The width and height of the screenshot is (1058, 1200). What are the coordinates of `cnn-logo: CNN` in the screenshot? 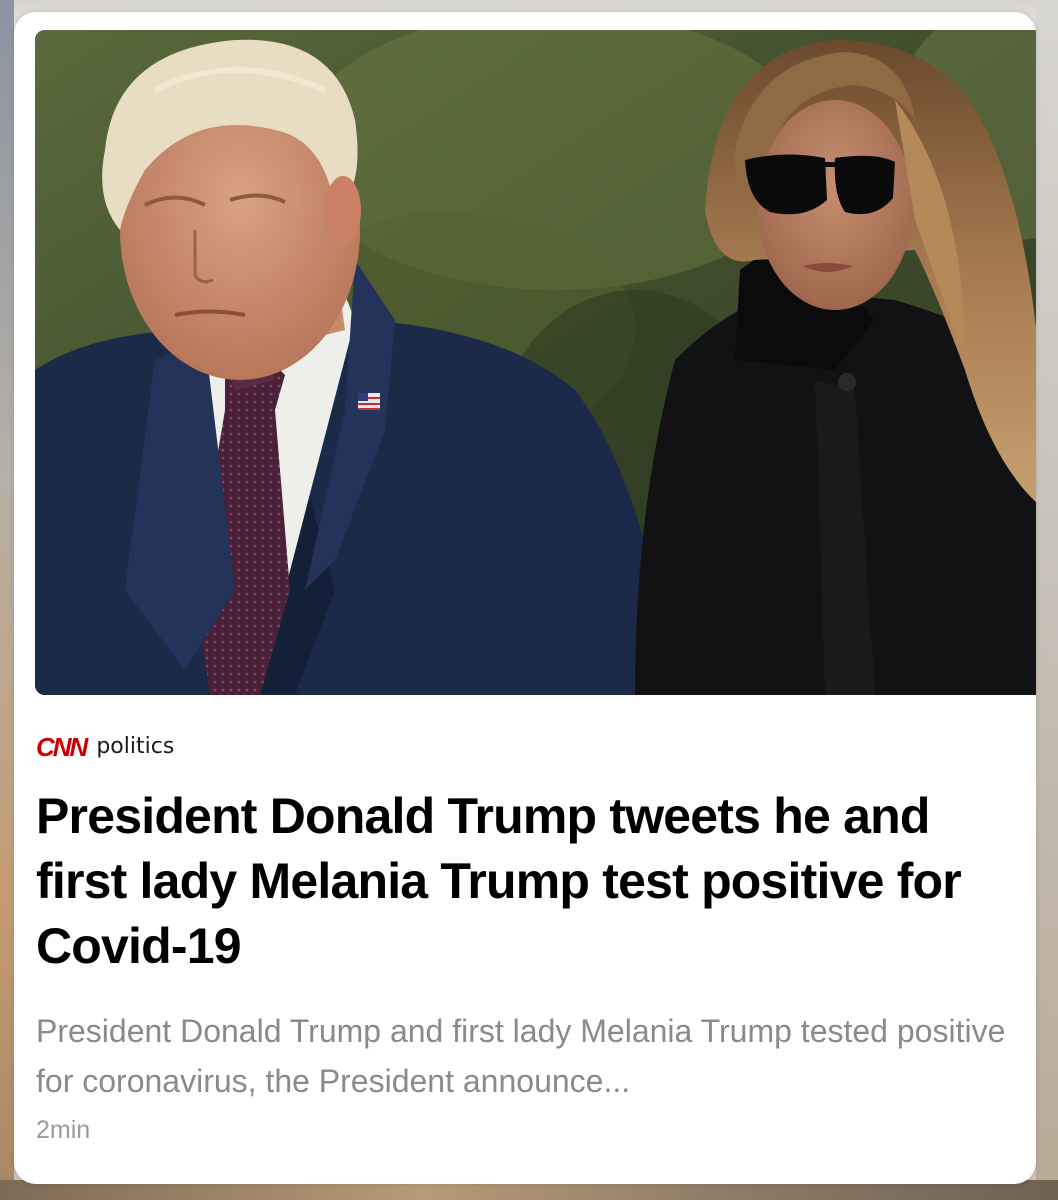 It's located at (62, 747).